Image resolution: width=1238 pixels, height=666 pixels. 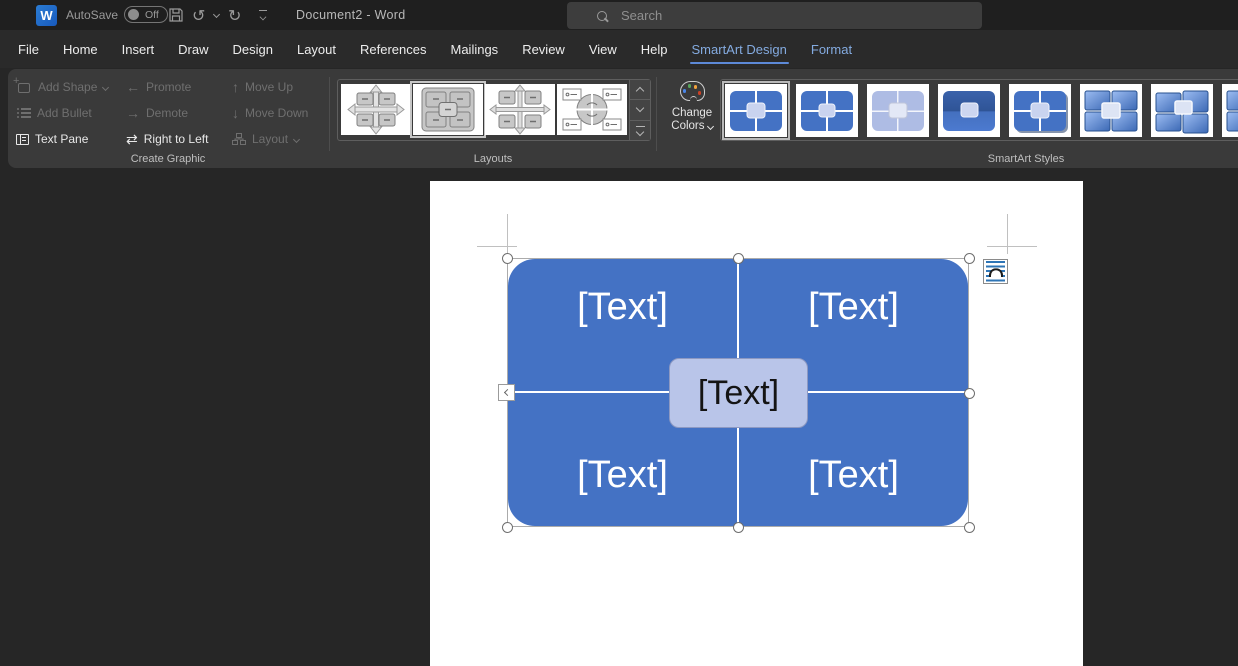 I want to click on tab-insert: Insert, so click(x=138, y=49).